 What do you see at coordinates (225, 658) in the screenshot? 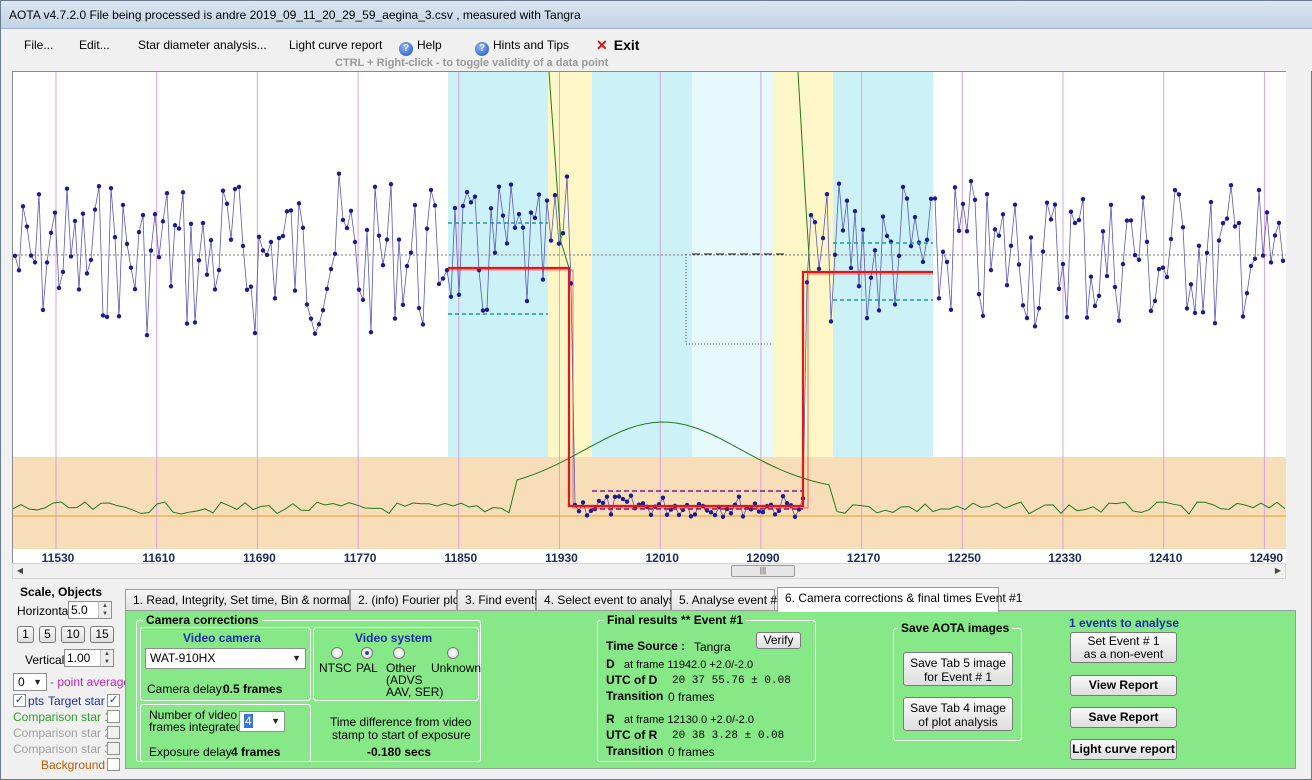
I see `camera-select: WAT-910HX ▼` at bounding box center [225, 658].